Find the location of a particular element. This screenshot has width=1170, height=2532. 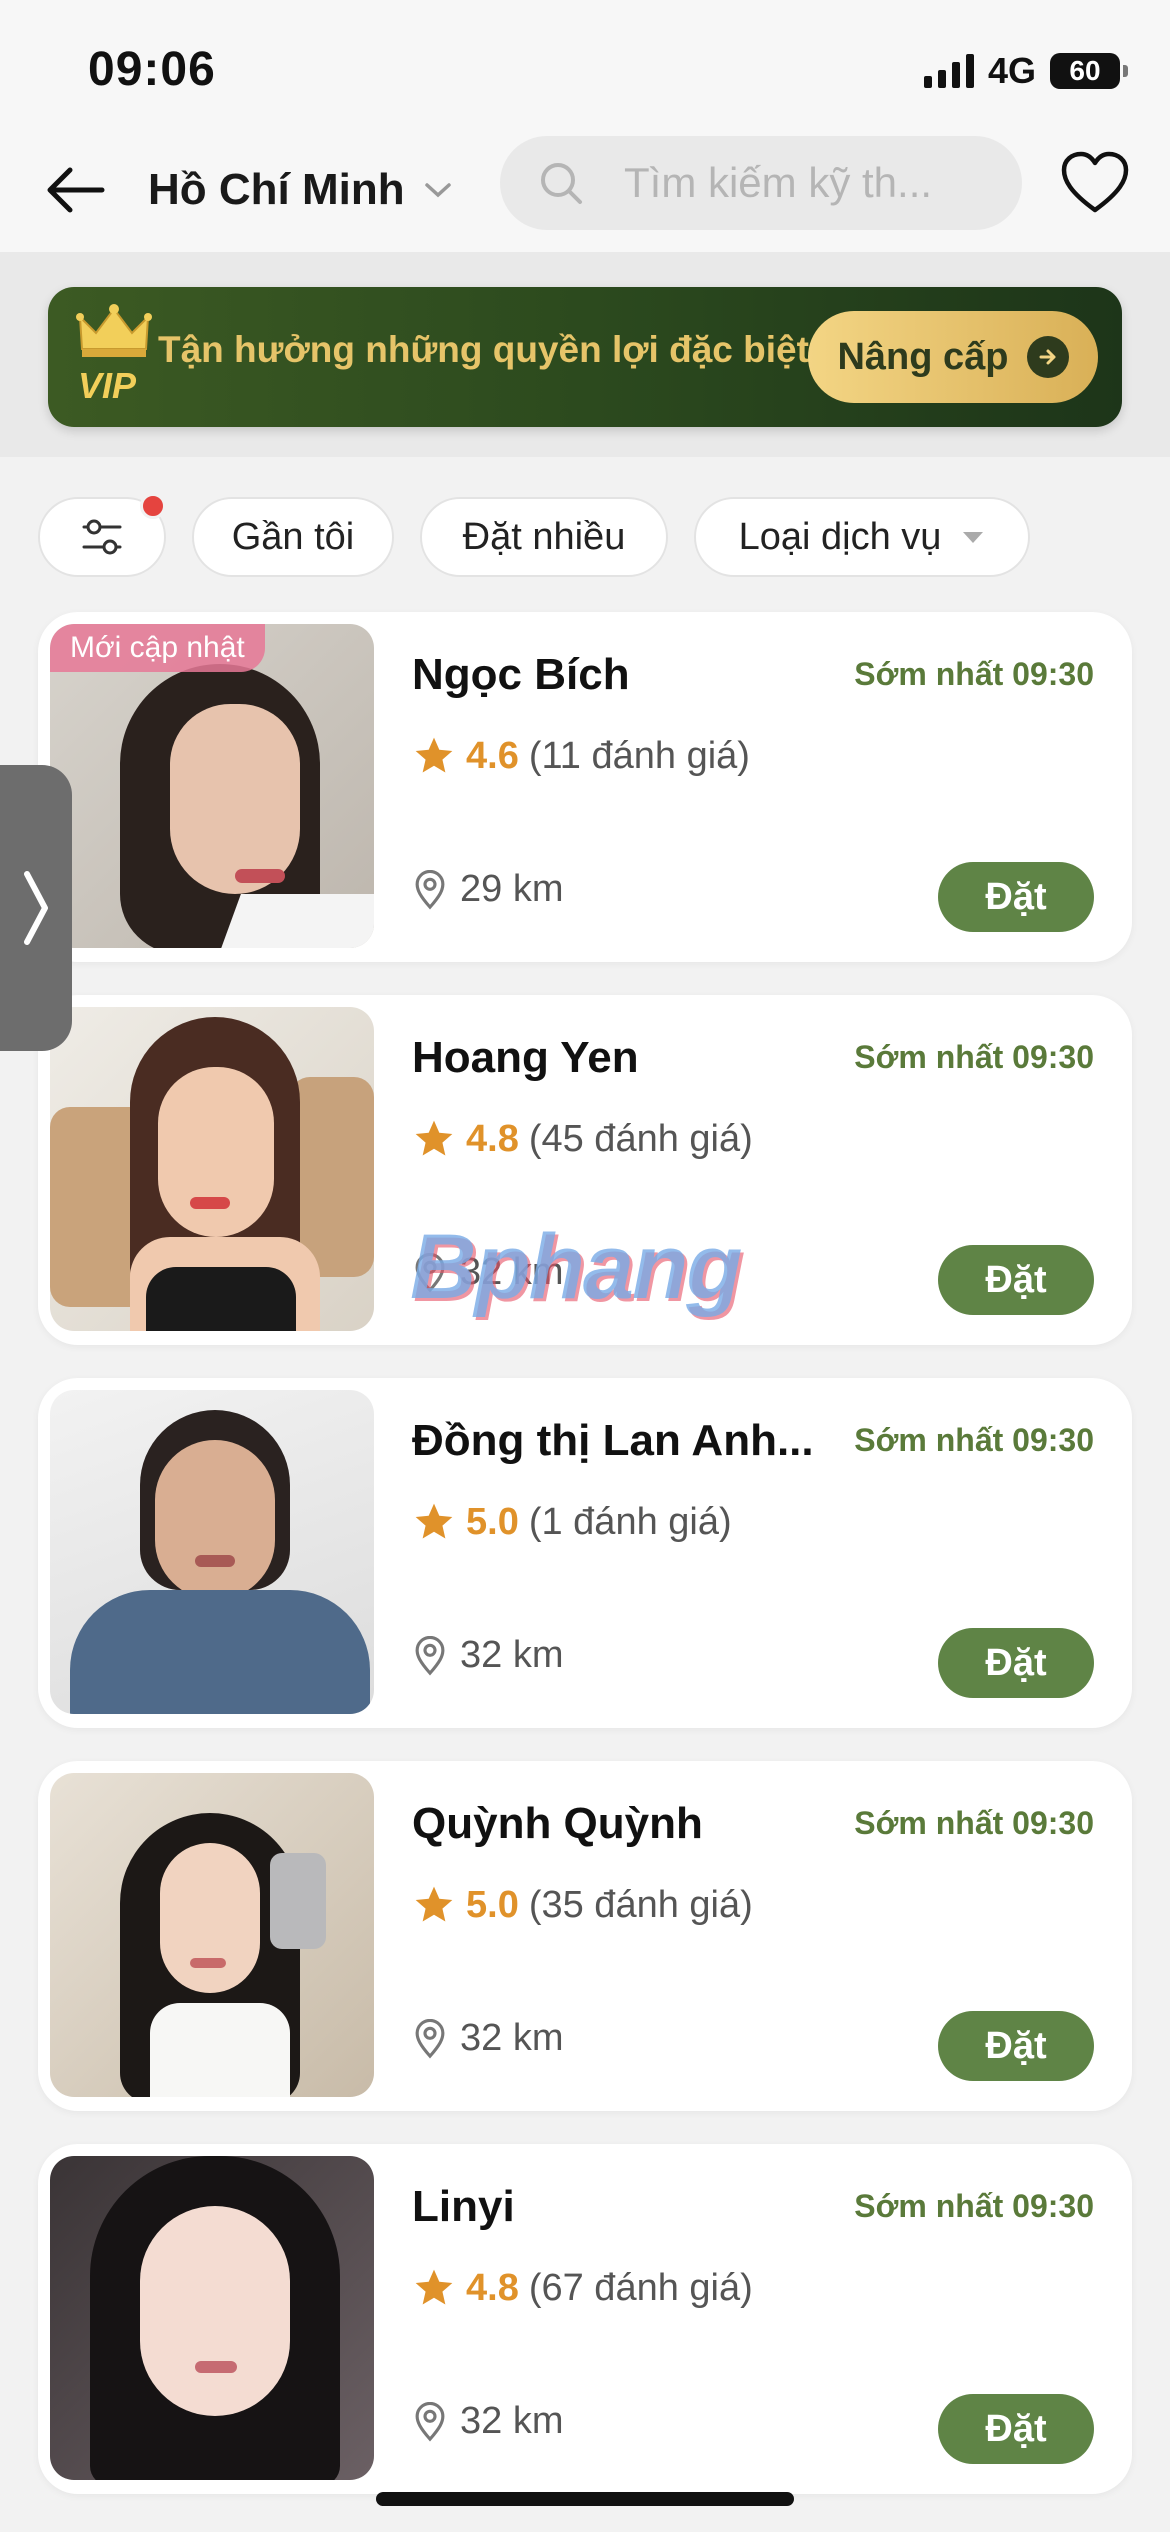

arrow-left-icon is located at coordinates (76, 190).